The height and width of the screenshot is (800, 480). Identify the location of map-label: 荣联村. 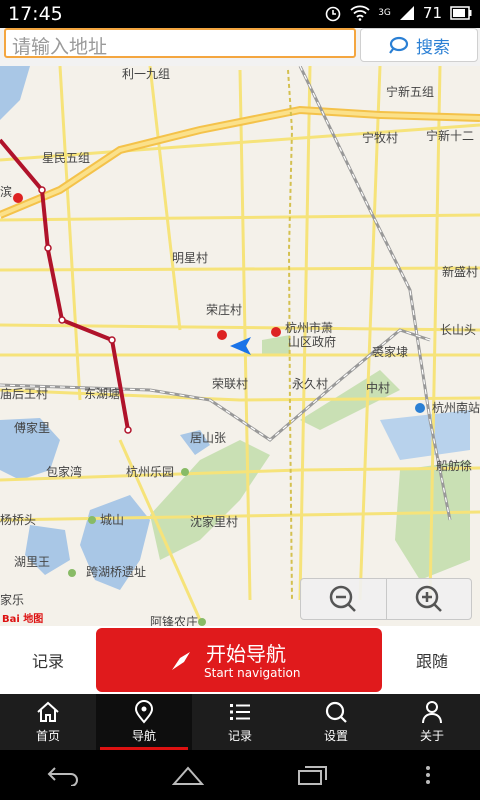
(230, 384).